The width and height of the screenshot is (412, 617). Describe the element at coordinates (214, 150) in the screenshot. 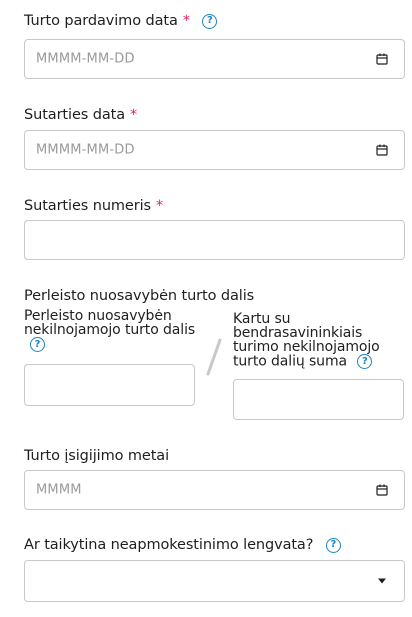

I see `contract-date-input: MMMM-MM-DD` at that location.